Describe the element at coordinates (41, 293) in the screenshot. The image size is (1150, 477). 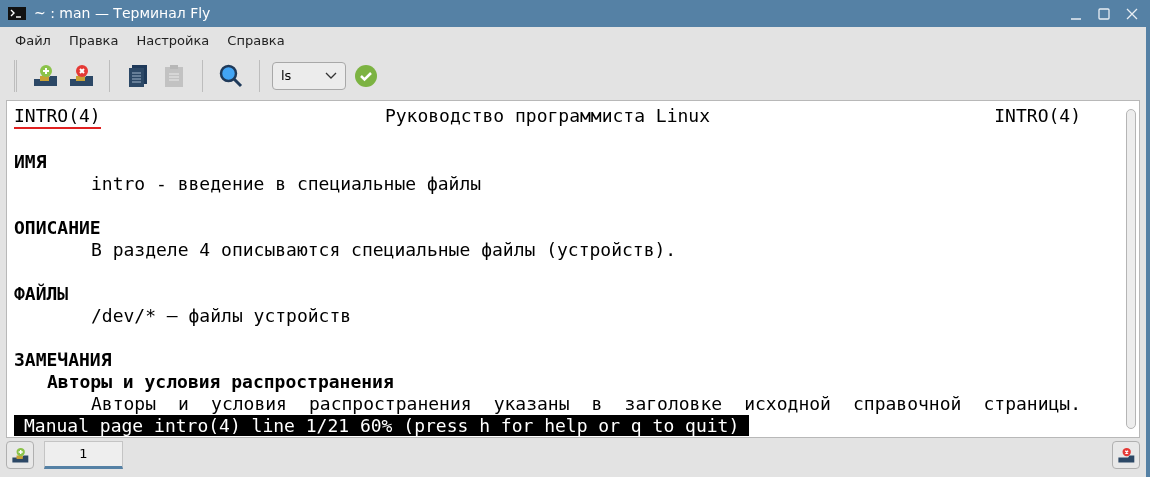
I see `section-heading: ФАЙЛЫ` at that location.